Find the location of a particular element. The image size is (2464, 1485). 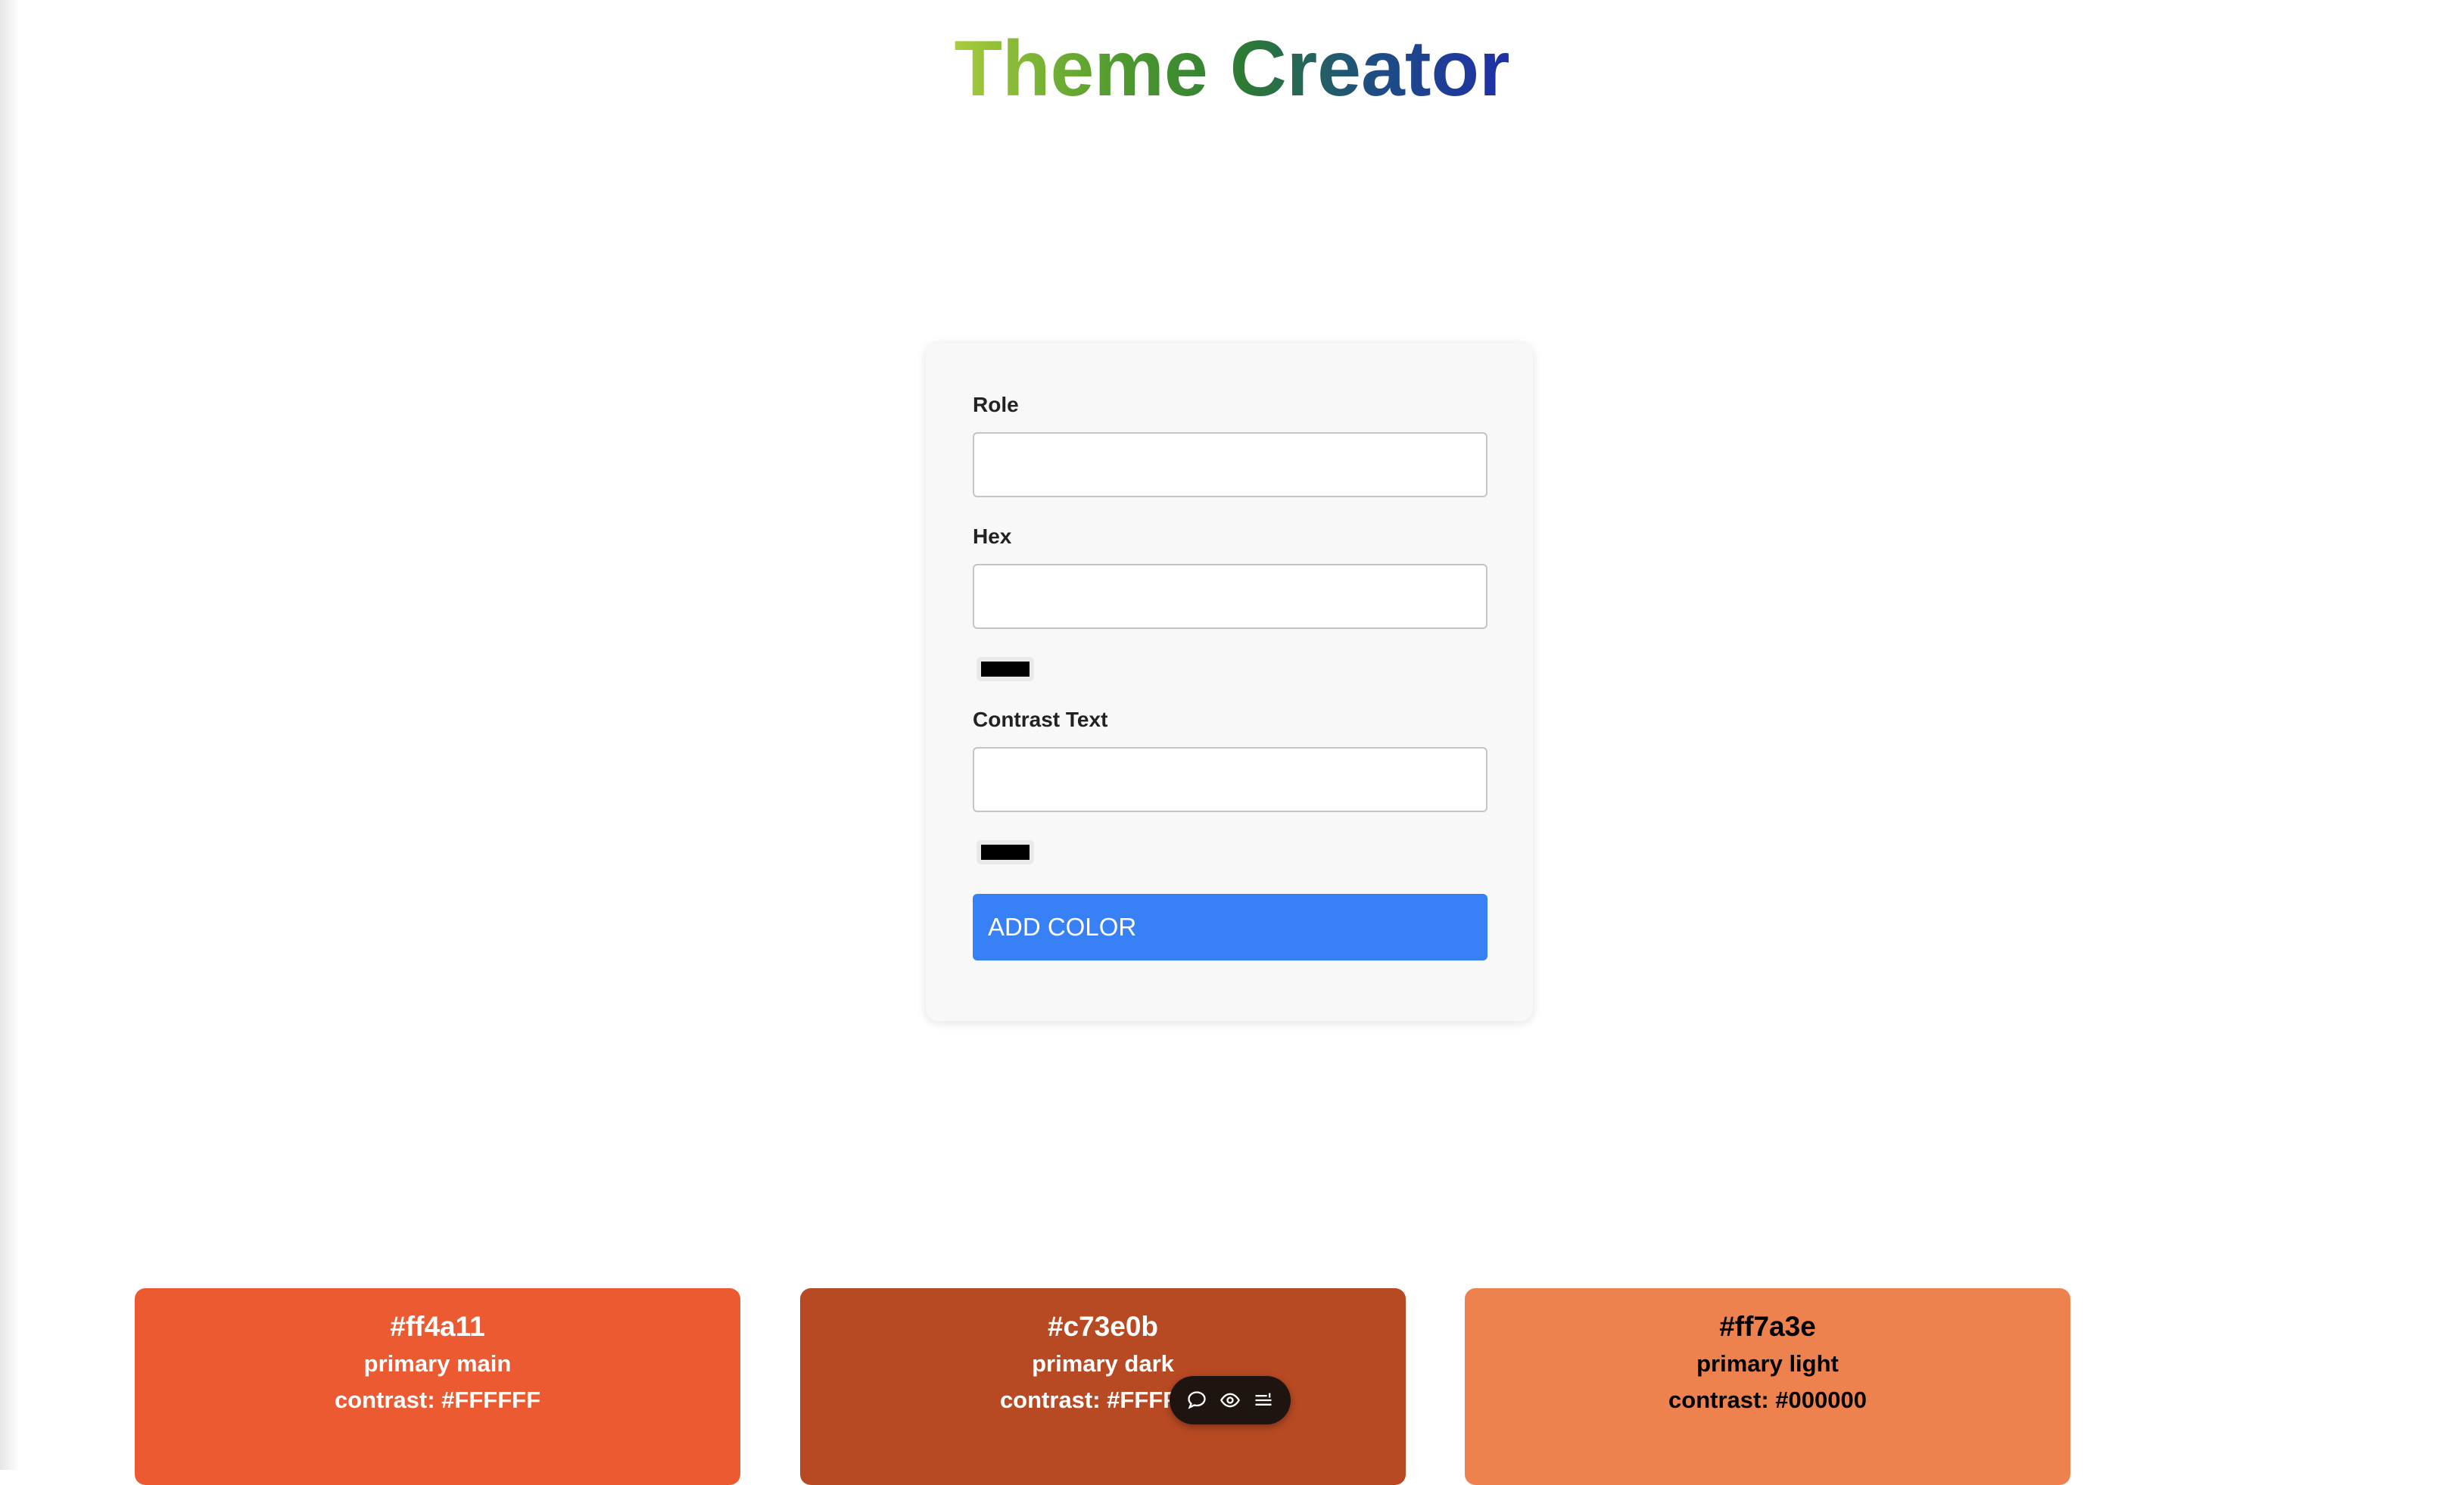

role-label: Role is located at coordinates (996, 405).